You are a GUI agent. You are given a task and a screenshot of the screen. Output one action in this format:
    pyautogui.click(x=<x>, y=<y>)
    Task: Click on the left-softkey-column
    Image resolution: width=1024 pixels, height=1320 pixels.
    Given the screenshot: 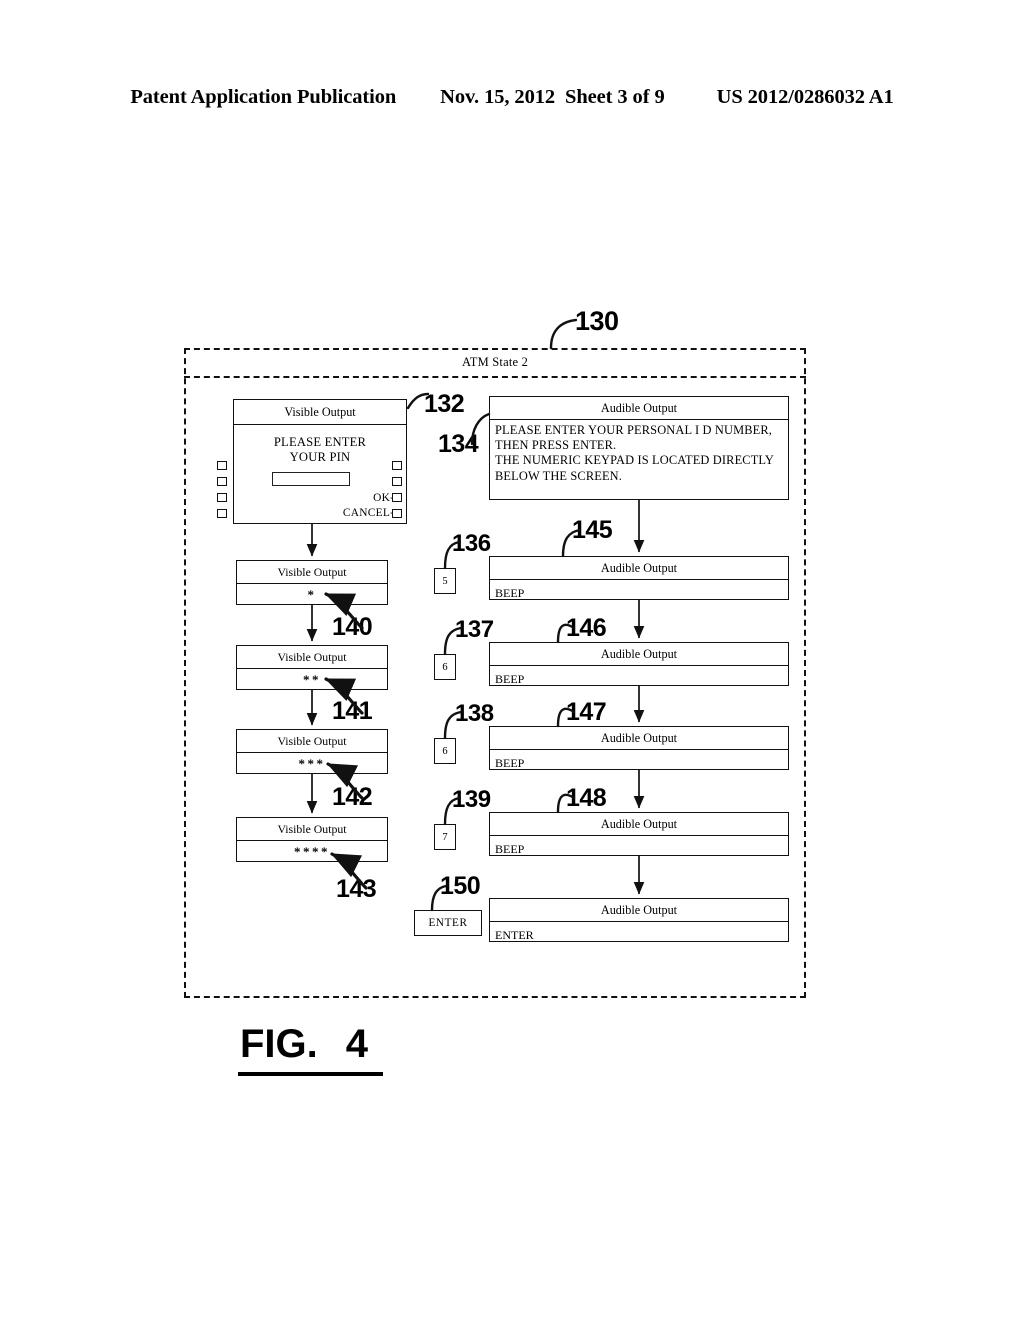 What is the action you would take?
    pyautogui.click(x=222, y=493)
    